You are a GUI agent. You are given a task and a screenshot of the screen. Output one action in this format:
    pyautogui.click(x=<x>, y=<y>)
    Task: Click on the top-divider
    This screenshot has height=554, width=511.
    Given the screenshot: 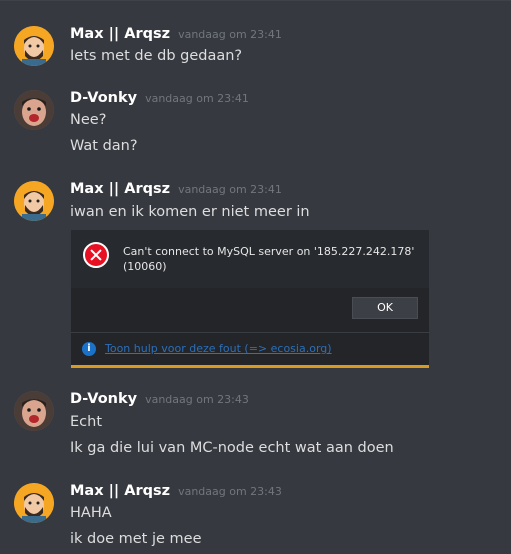 What is the action you would take?
    pyautogui.click(x=255, y=0)
    